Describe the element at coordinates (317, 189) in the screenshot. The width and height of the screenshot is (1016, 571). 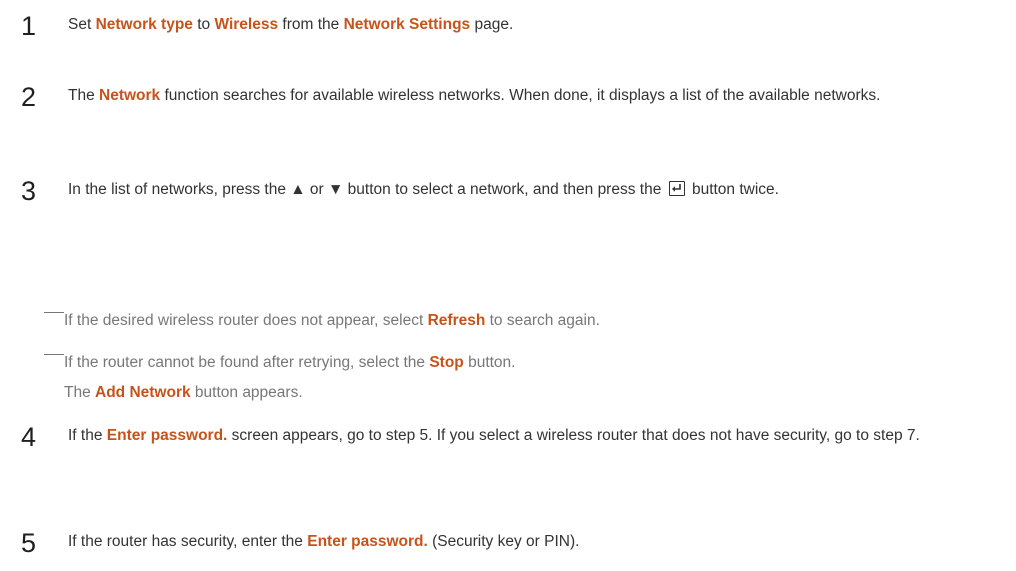
I see `text: or` at that location.